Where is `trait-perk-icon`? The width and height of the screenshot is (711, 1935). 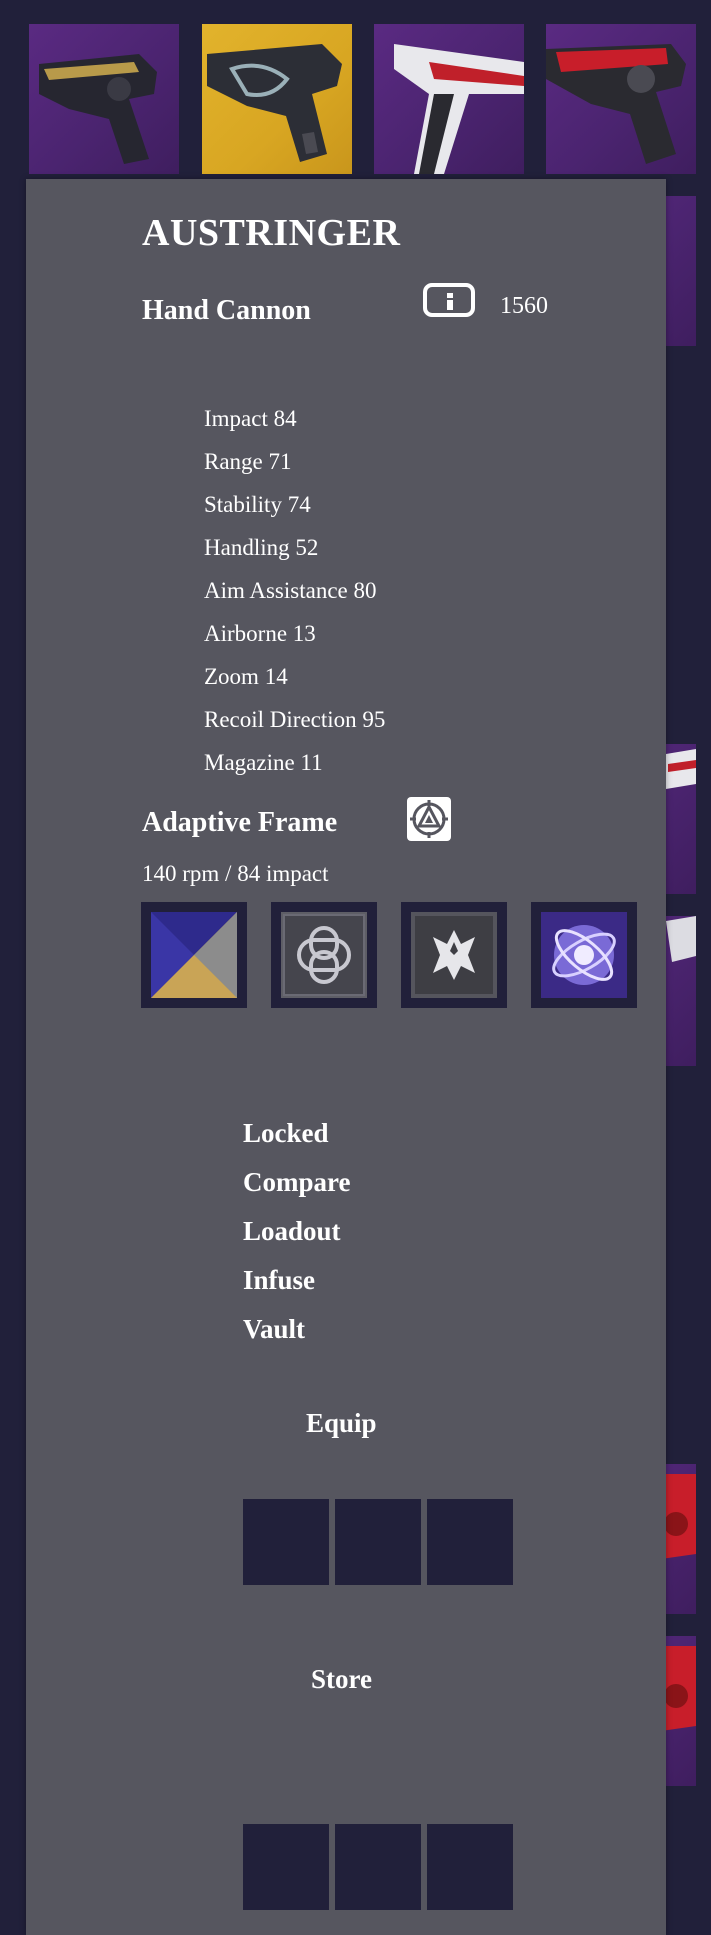
trait-perk-icon is located at coordinates (454, 955).